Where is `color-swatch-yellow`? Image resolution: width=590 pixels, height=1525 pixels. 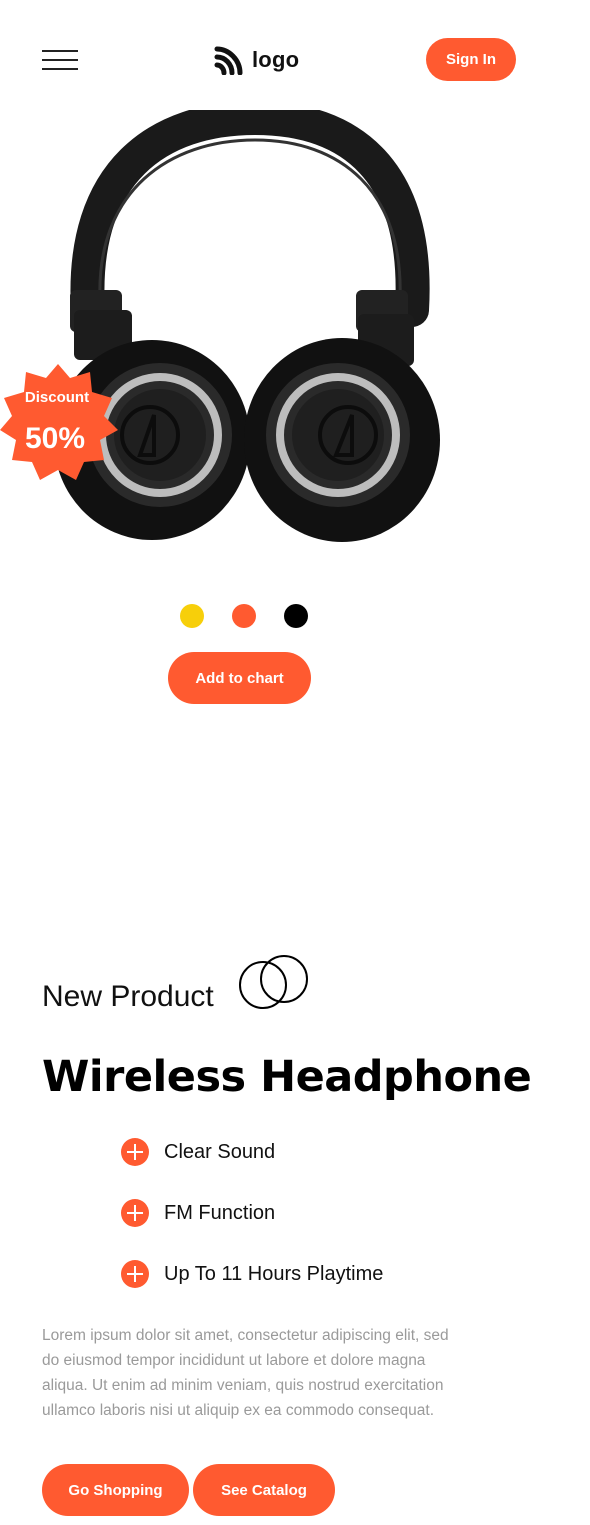
color-swatch-yellow is located at coordinates (192, 616).